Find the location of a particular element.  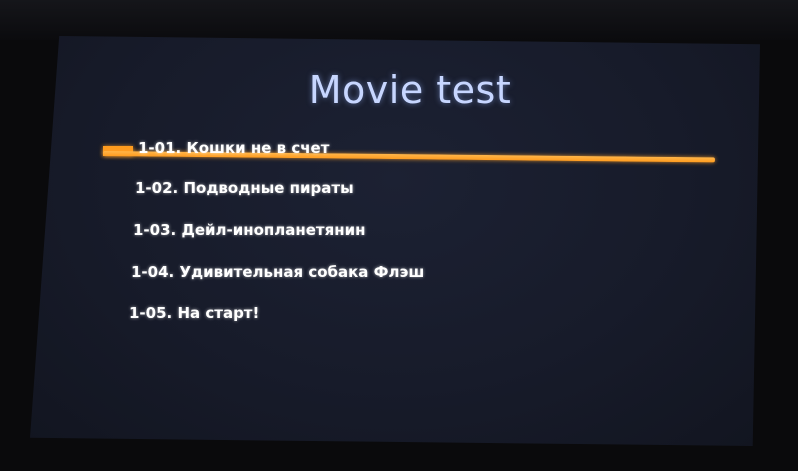

menu-item-episode-1-02: 1-02. Подводные пираты is located at coordinates (244, 188).